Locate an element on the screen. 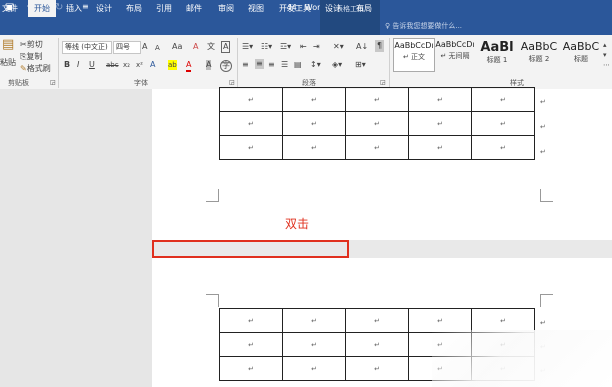 Image resolution: width=612 pixels, height=387 pixels. text-effects-button: A is located at coordinates (152, 65).